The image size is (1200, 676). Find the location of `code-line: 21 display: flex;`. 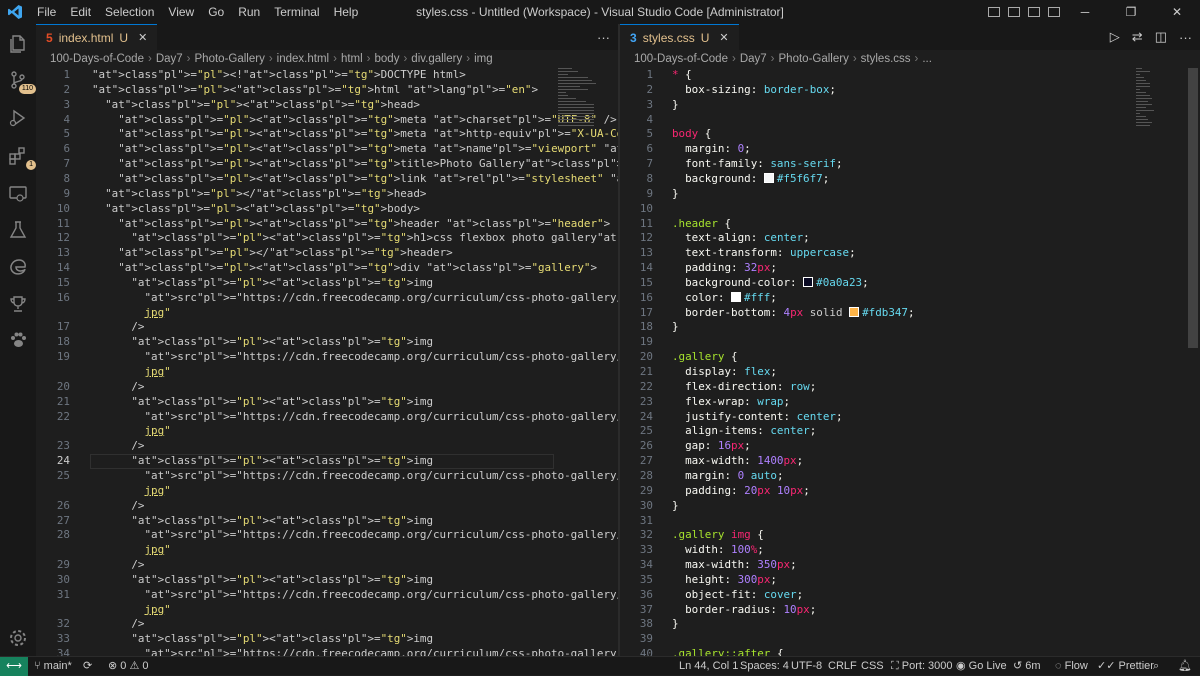

code-line: 21 display: flex; is located at coordinates (870, 372).